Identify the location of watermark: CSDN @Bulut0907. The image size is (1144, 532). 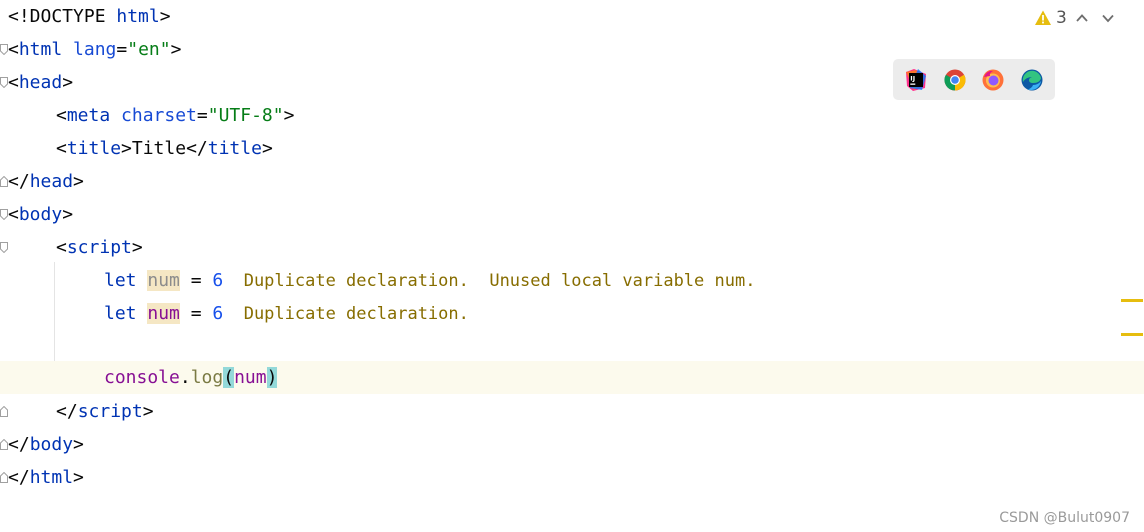
(1064, 518).